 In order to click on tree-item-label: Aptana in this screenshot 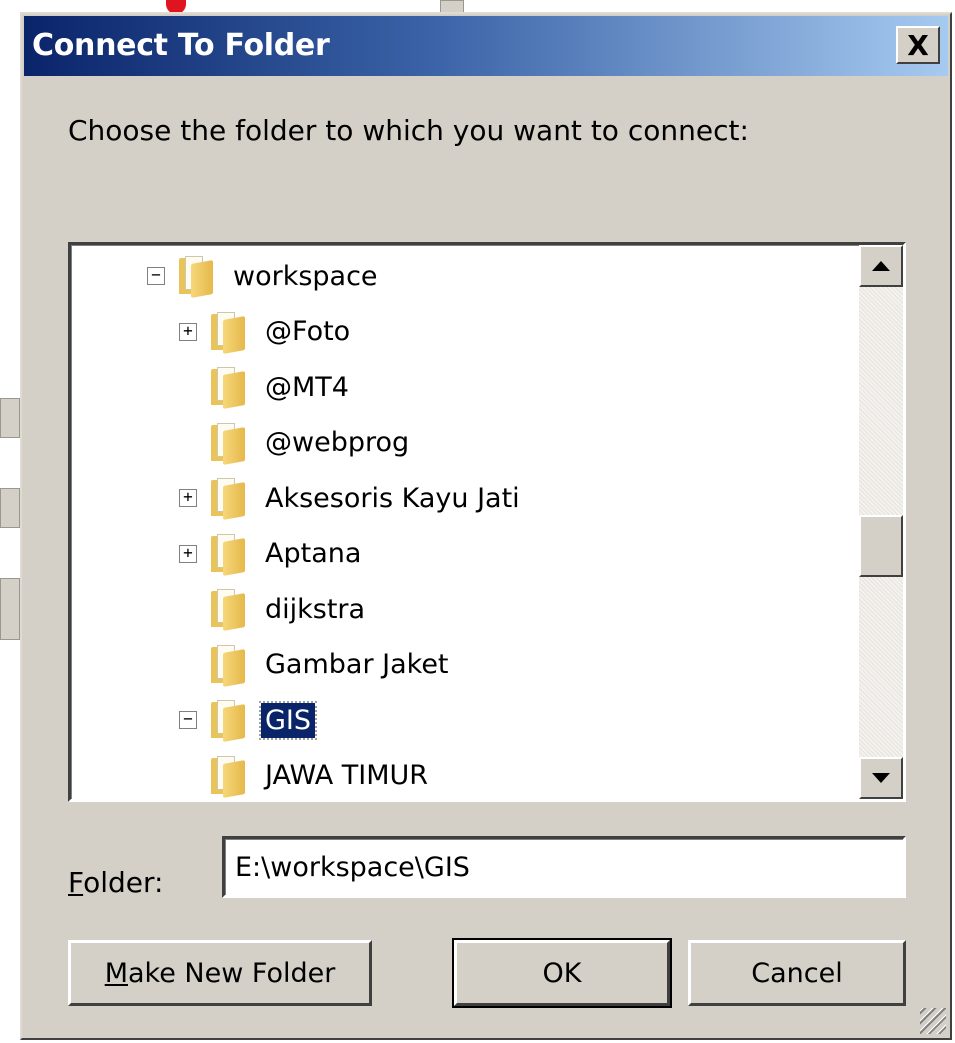, I will do `click(313, 553)`.